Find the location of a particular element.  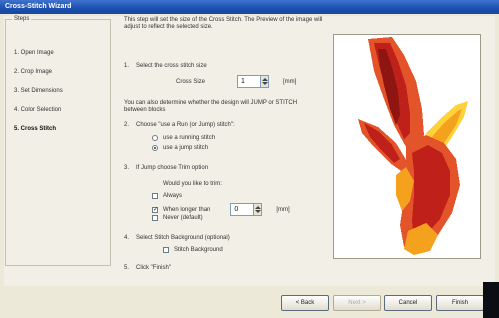

cross-size-label: Cross Size is located at coordinates (191, 81).